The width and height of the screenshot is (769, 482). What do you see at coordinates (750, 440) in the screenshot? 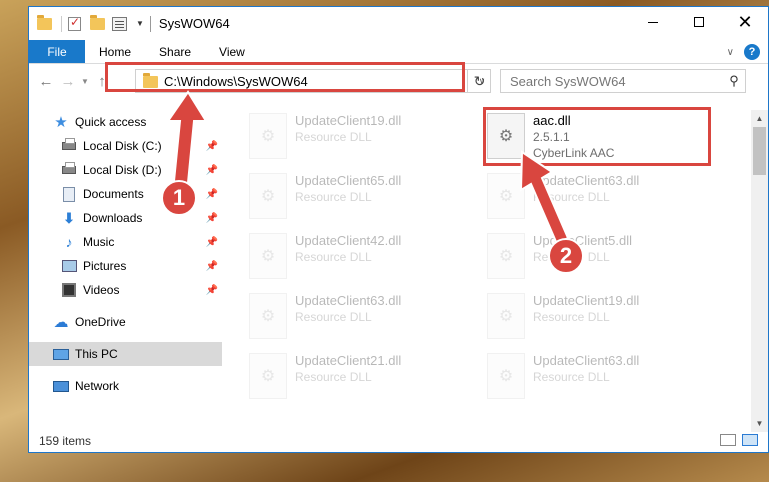
I see `tiles-view-icon` at bounding box center [750, 440].